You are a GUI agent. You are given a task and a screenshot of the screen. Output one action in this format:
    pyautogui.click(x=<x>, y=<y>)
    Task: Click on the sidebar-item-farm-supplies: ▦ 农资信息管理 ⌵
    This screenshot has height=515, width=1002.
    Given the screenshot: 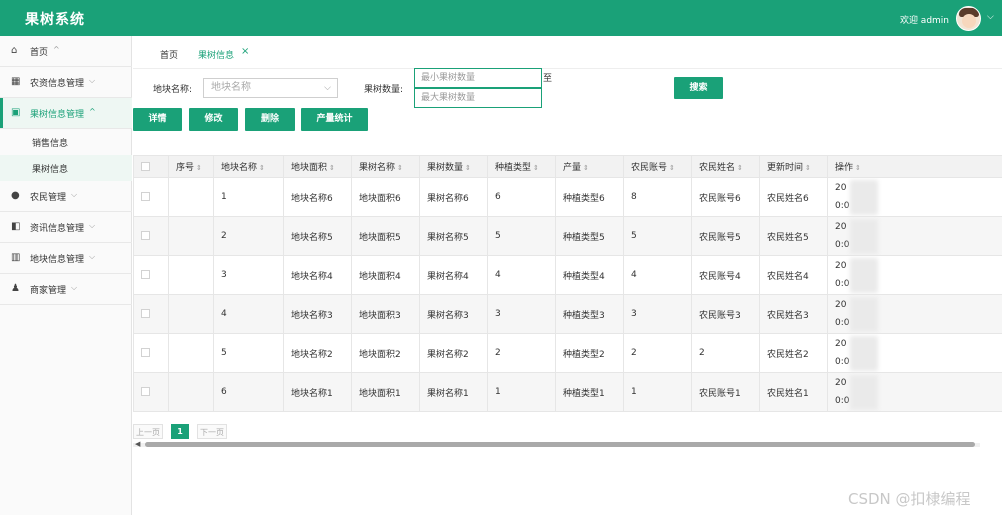 What is the action you would take?
    pyautogui.click(x=66, y=82)
    